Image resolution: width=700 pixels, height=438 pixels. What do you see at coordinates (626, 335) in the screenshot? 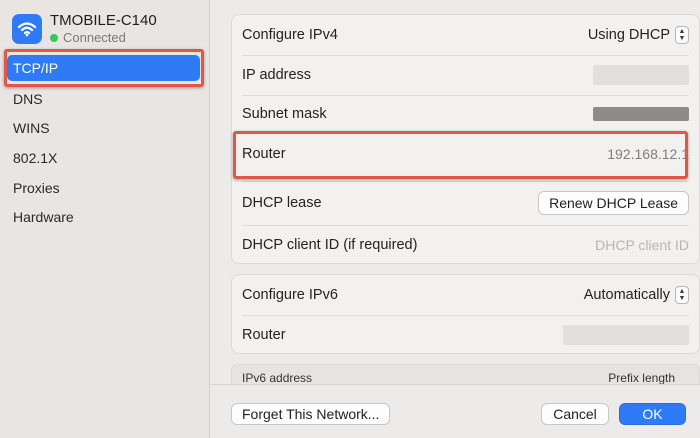
I see `ipv6-router-redacted` at bounding box center [626, 335].